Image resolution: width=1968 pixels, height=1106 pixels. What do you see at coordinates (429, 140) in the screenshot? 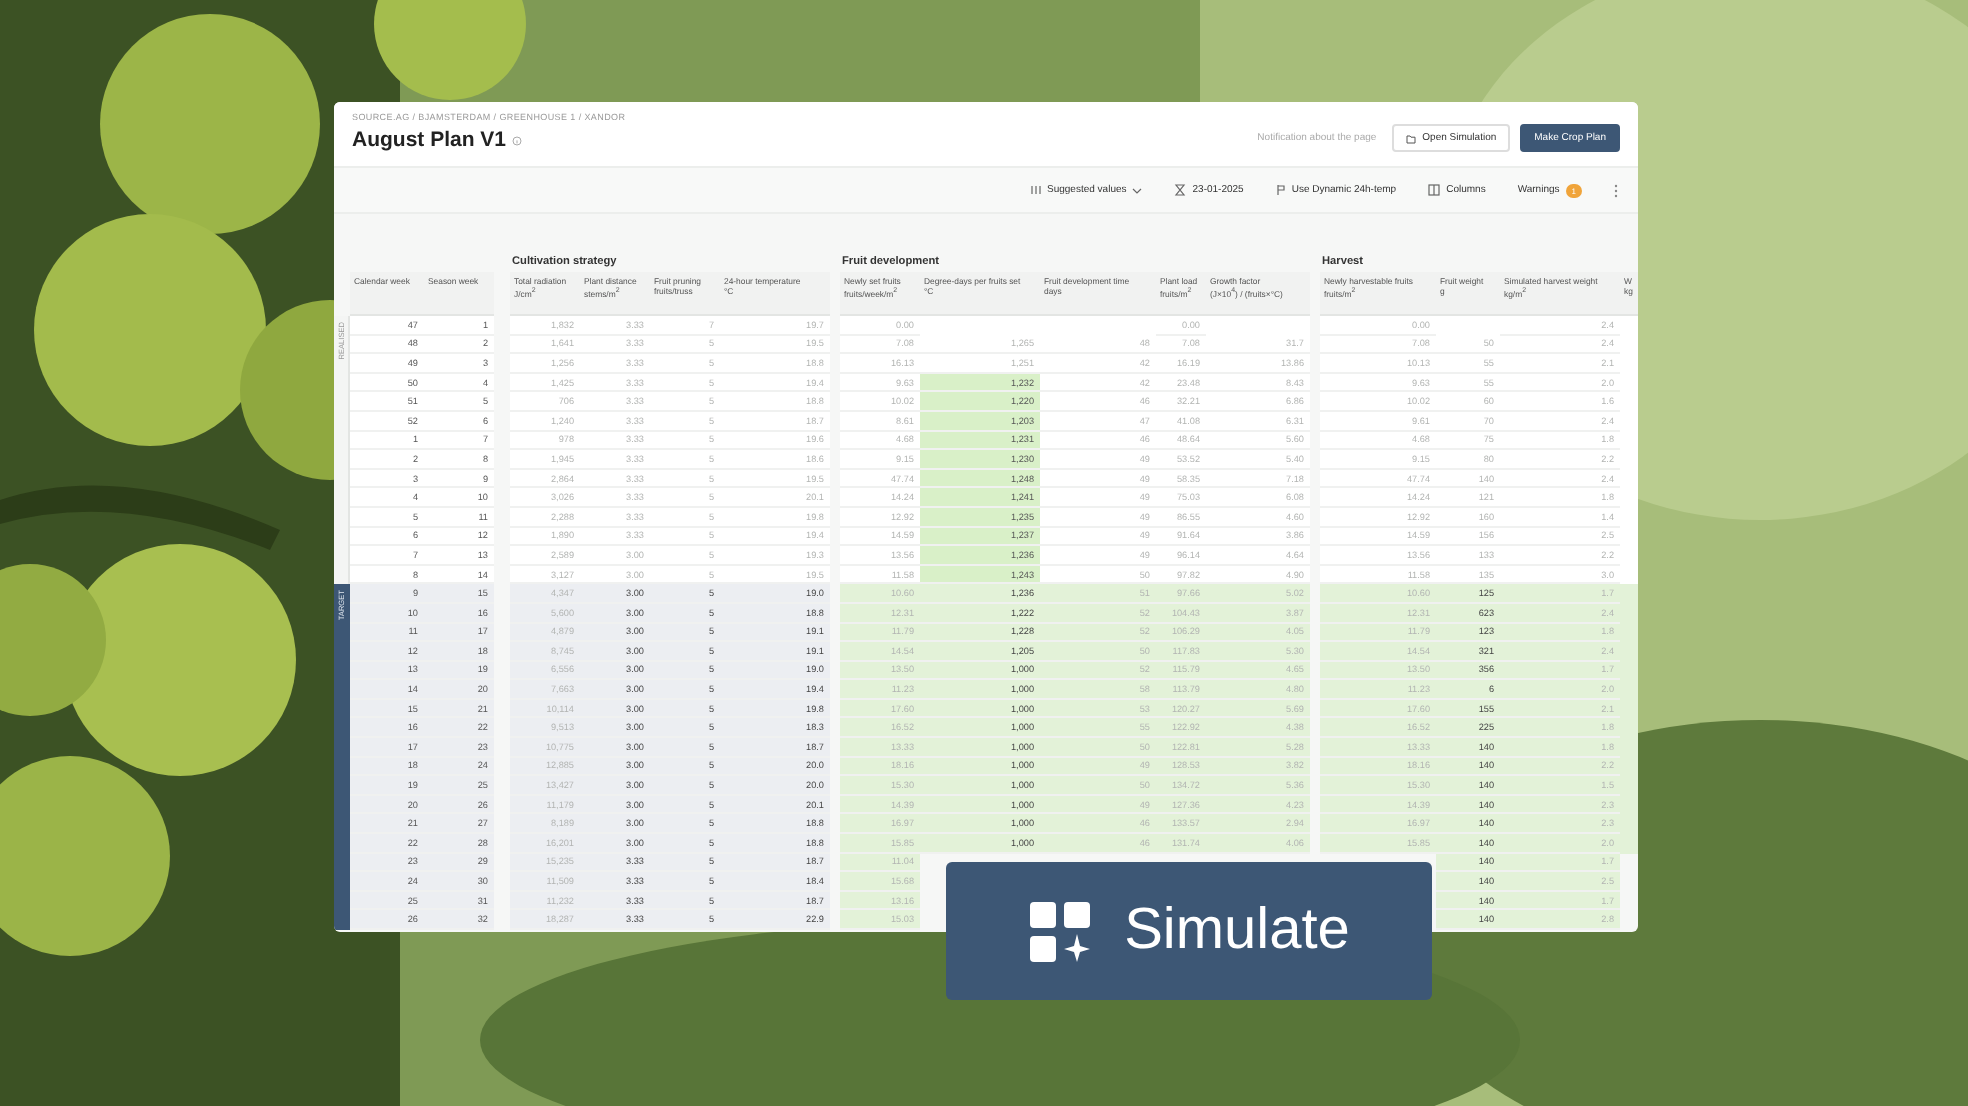
I see `page-title: August Plan V1` at bounding box center [429, 140].